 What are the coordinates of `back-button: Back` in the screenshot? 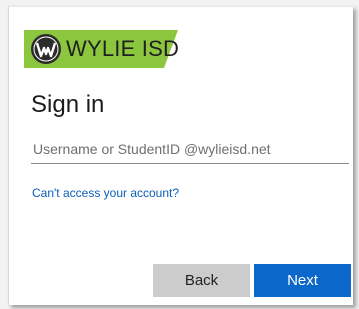 It's located at (201, 280).